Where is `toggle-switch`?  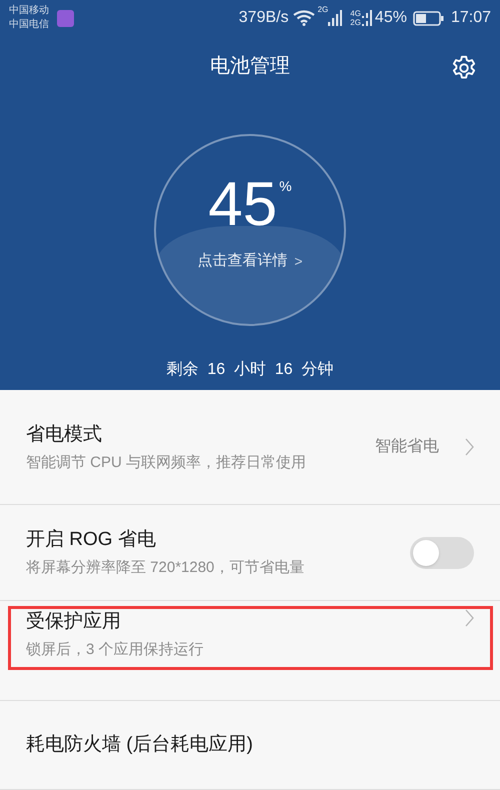 toggle-switch is located at coordinates (442, 552).